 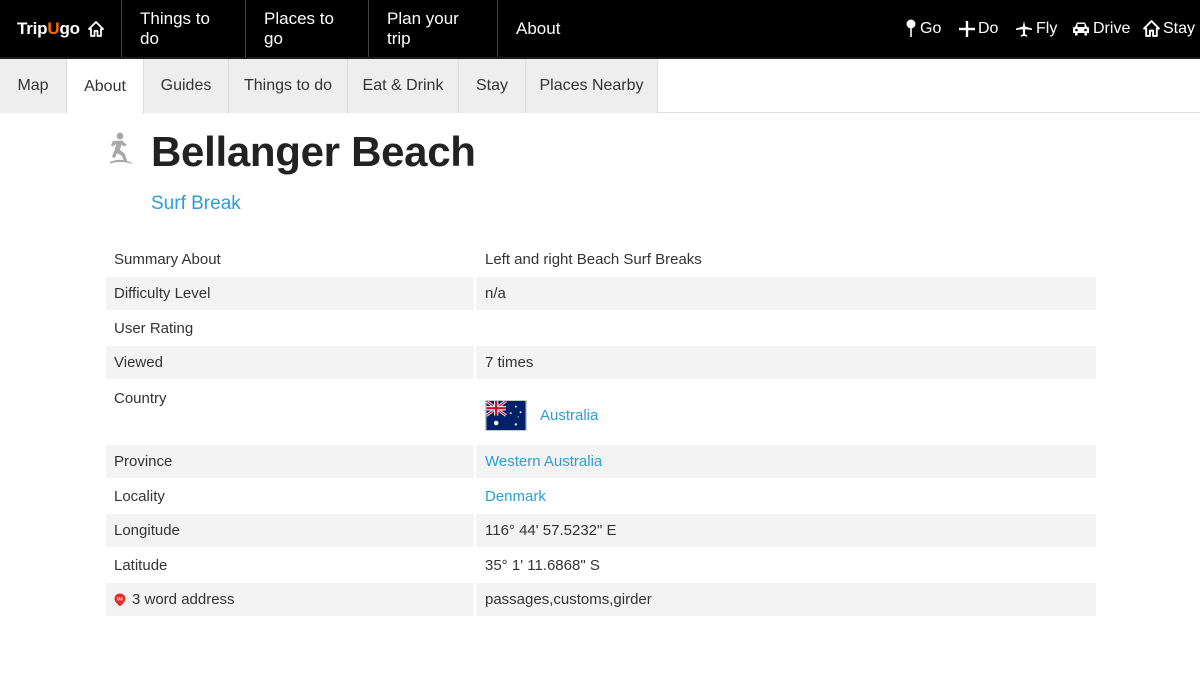 What do you see at coordinates (290, 362) in the screenshot?
I see `row-label: Viewed` at bounding box center [290, 362].